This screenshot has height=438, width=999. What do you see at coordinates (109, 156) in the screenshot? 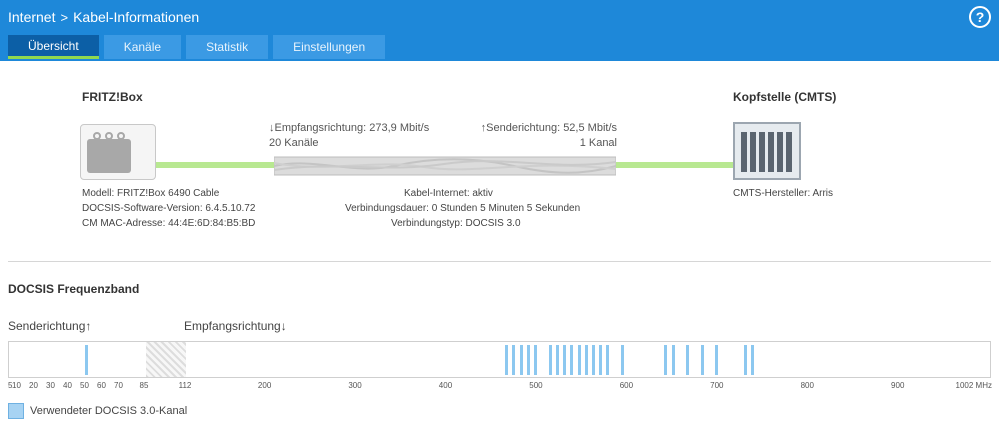
I see `router-body` at bounding box center [109, 156].